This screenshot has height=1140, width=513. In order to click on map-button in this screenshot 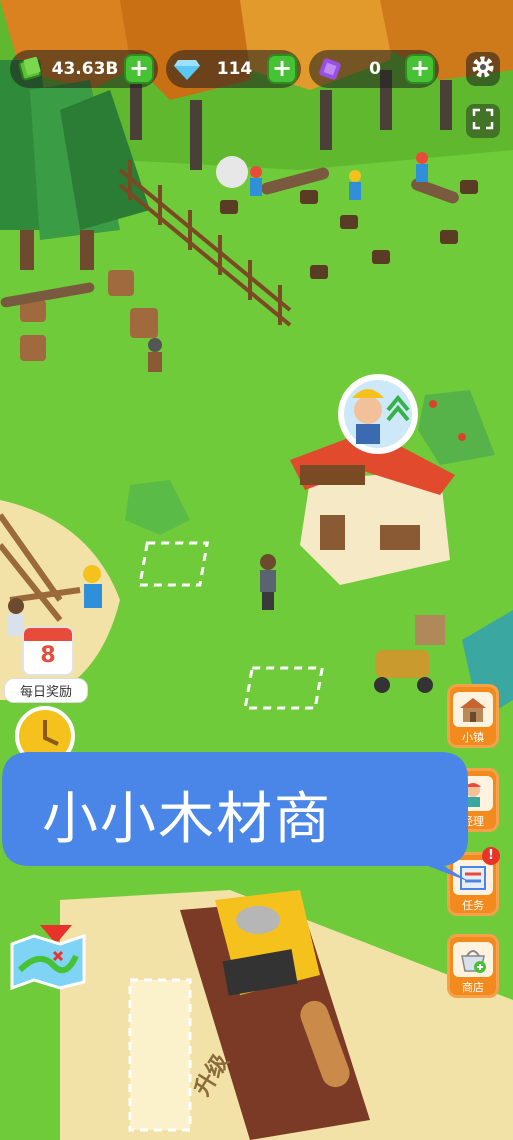, I will do `click(48, 960)`.